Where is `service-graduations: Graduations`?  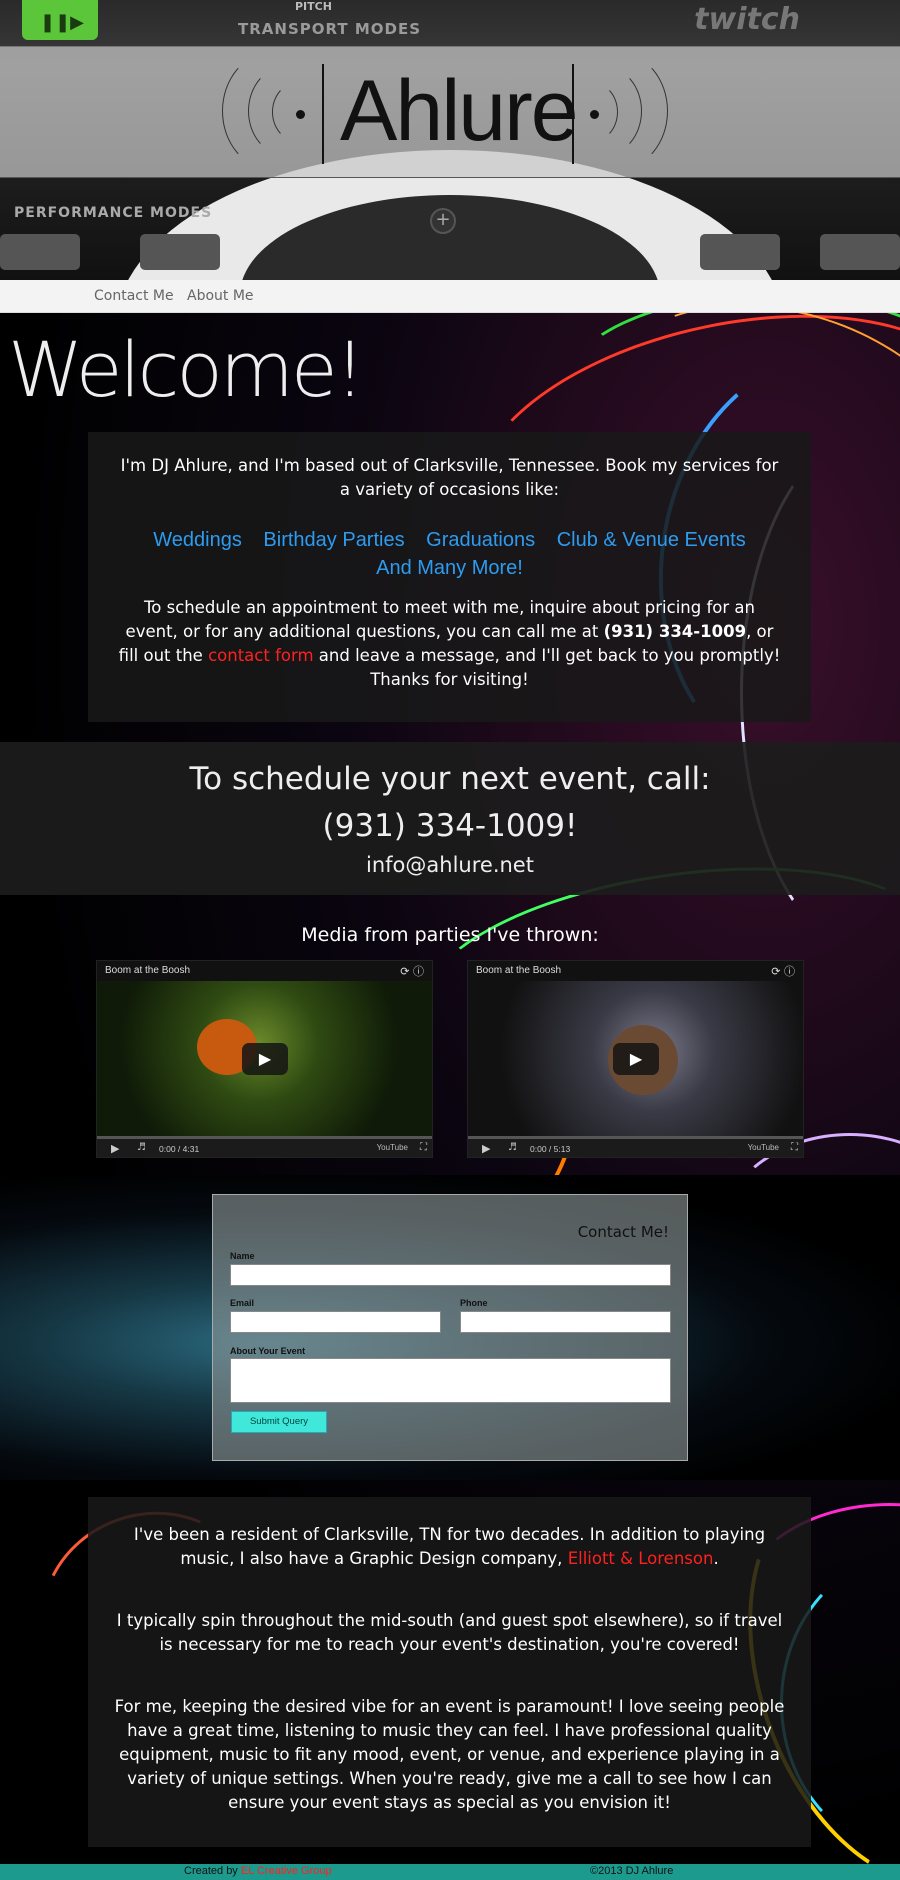
service-graduations: Graduations is located at coordinates (480, 540).